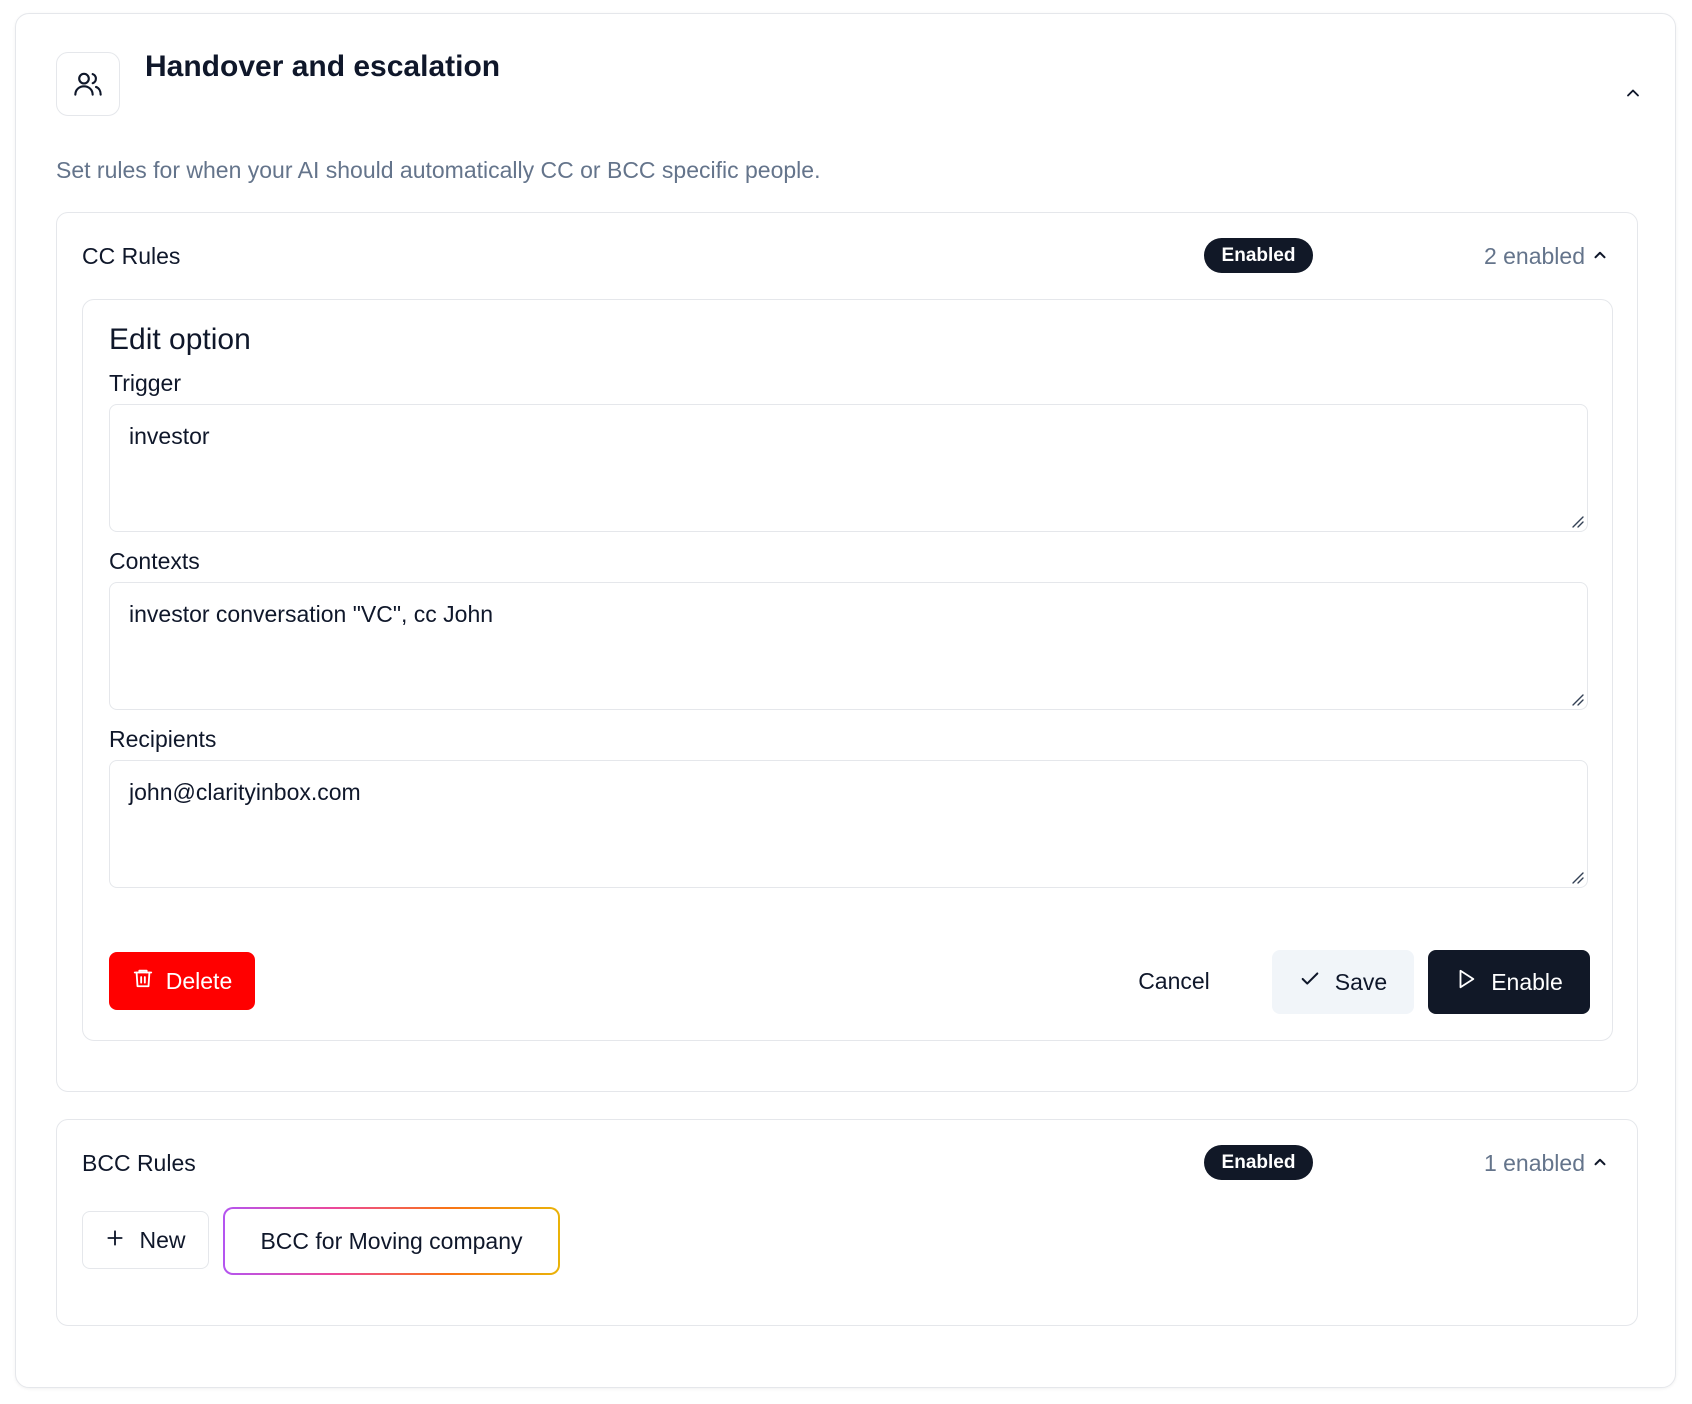 The height and width of the screenshot is (1404, 1692). What do you see at coordinates (311, 614) in the screenshot?
I see `contexts-value: investor conversation "VC", cc John` at bounding box center [311, 614].